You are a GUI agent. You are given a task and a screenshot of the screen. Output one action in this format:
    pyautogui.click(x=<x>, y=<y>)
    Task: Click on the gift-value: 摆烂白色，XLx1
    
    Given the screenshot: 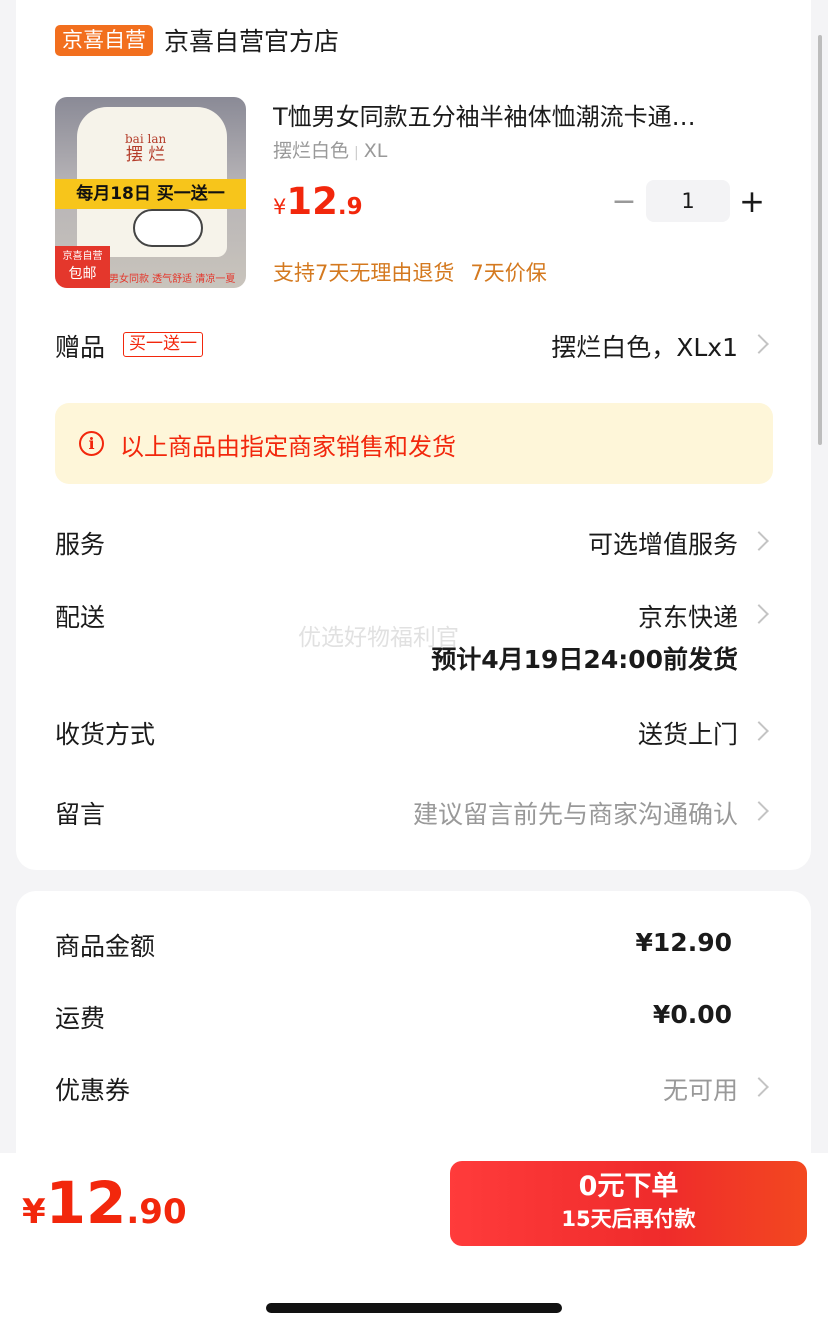 What is the action you would take?
    pyautogui.click(x=644, y=346)
    